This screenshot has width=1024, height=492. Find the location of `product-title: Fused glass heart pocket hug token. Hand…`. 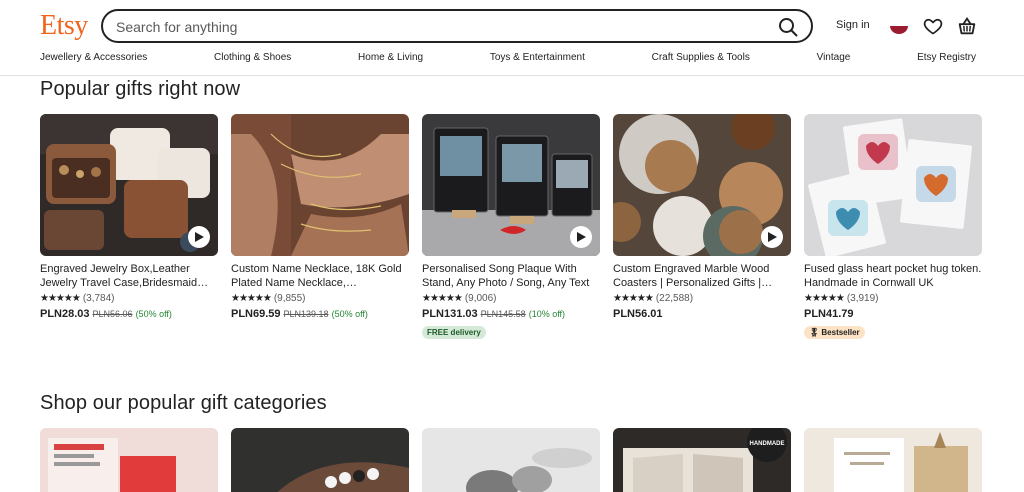

product-title: Fused glass heart pocket hug token. Hand… is located at coordinates (893, 276).